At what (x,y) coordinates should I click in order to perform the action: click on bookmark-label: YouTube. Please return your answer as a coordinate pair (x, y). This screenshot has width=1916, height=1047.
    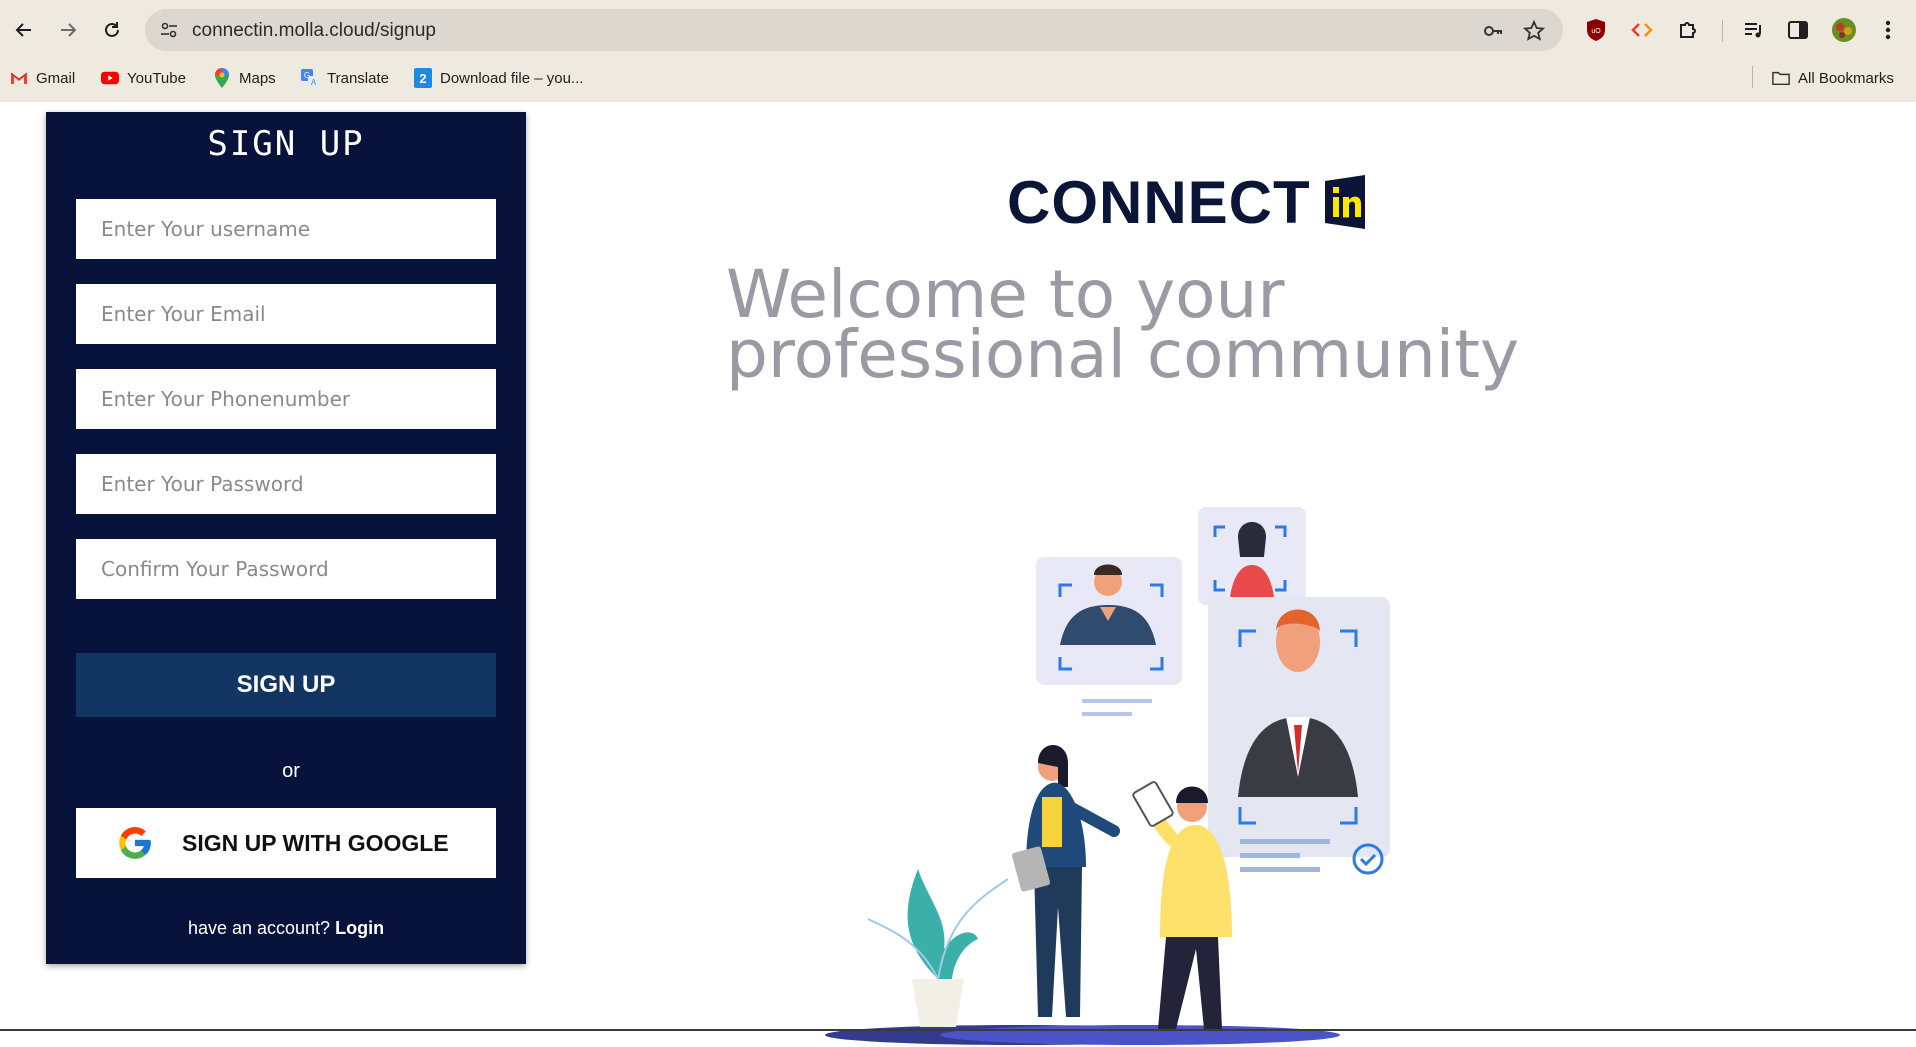
    Looking at the image, I should click on (156, 78).